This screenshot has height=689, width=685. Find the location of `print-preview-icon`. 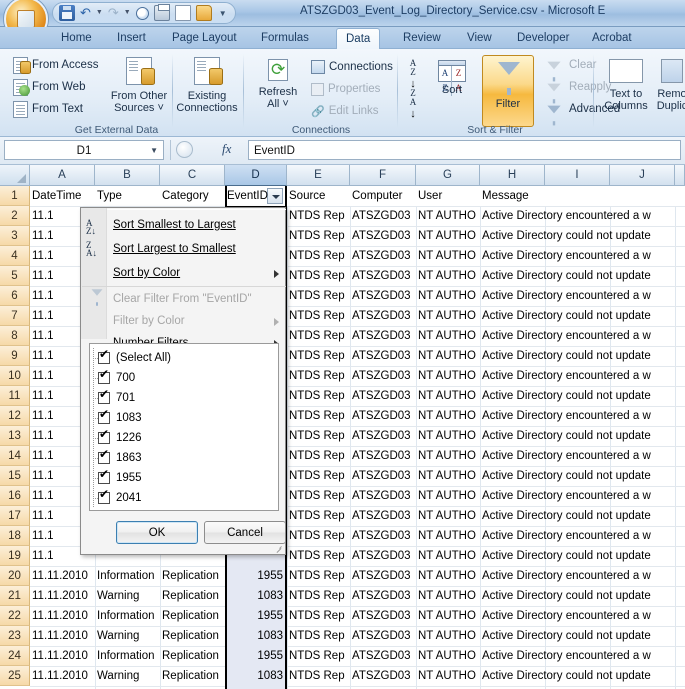

print-preview-icon is located at coordinates (142, 13).